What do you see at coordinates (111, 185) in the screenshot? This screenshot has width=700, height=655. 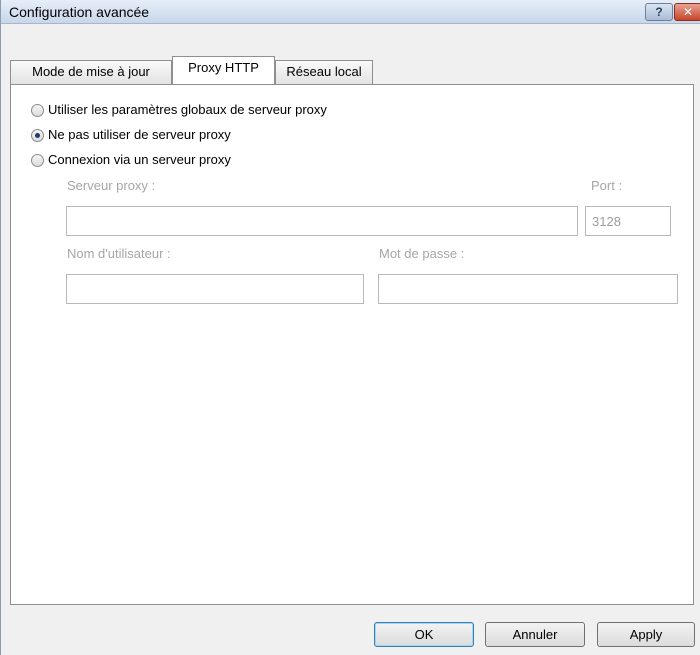 I see `proxy-server-label: Serveur proxy :` at bounding box center [111, 185].